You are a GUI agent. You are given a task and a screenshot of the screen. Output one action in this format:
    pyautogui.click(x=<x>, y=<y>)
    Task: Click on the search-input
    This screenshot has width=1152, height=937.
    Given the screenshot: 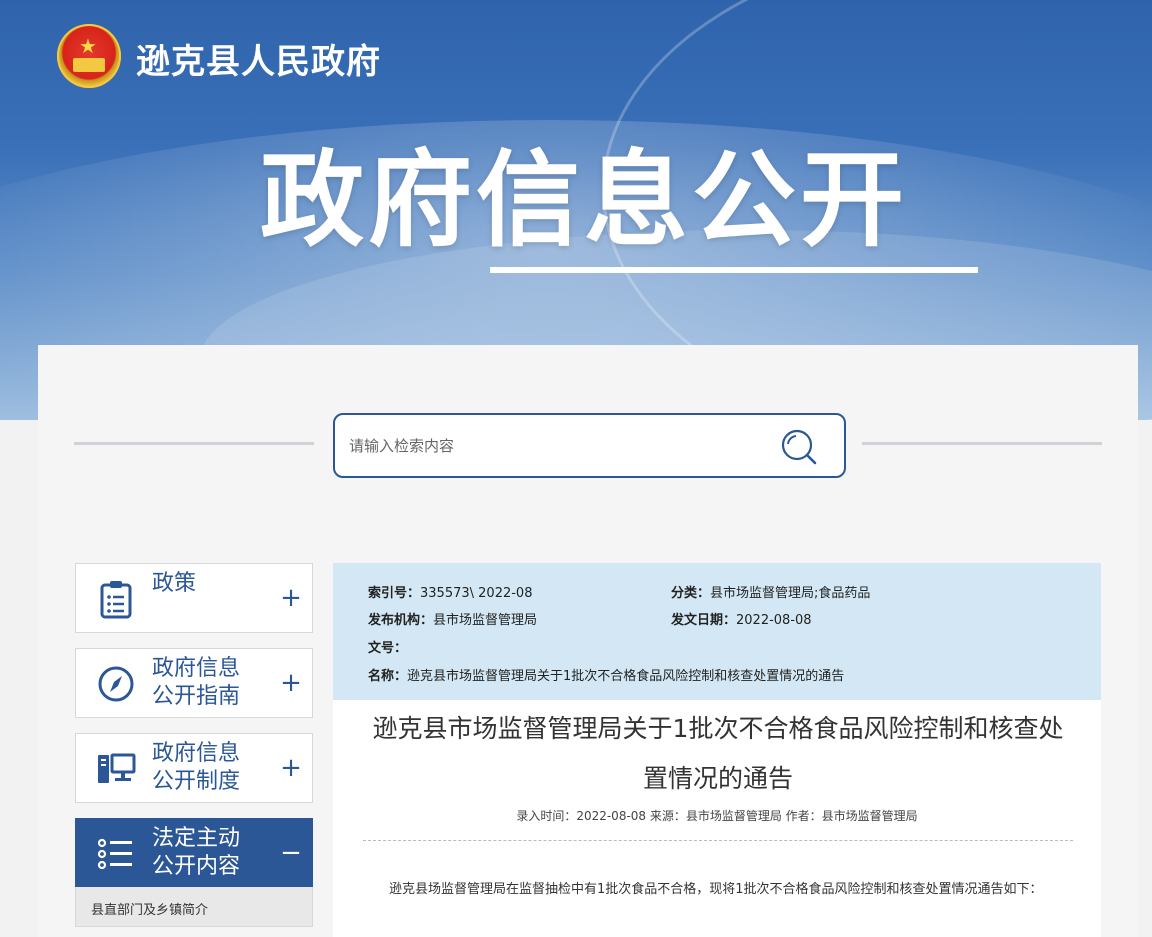 What is the action you would take?
    pyautogui.click(x=559, y=446)
    